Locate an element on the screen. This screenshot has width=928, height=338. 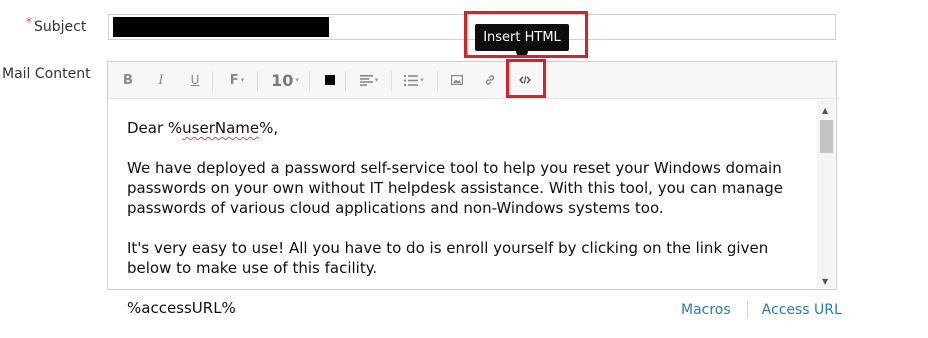
underline-button: U is located at coordinates (195, 80).